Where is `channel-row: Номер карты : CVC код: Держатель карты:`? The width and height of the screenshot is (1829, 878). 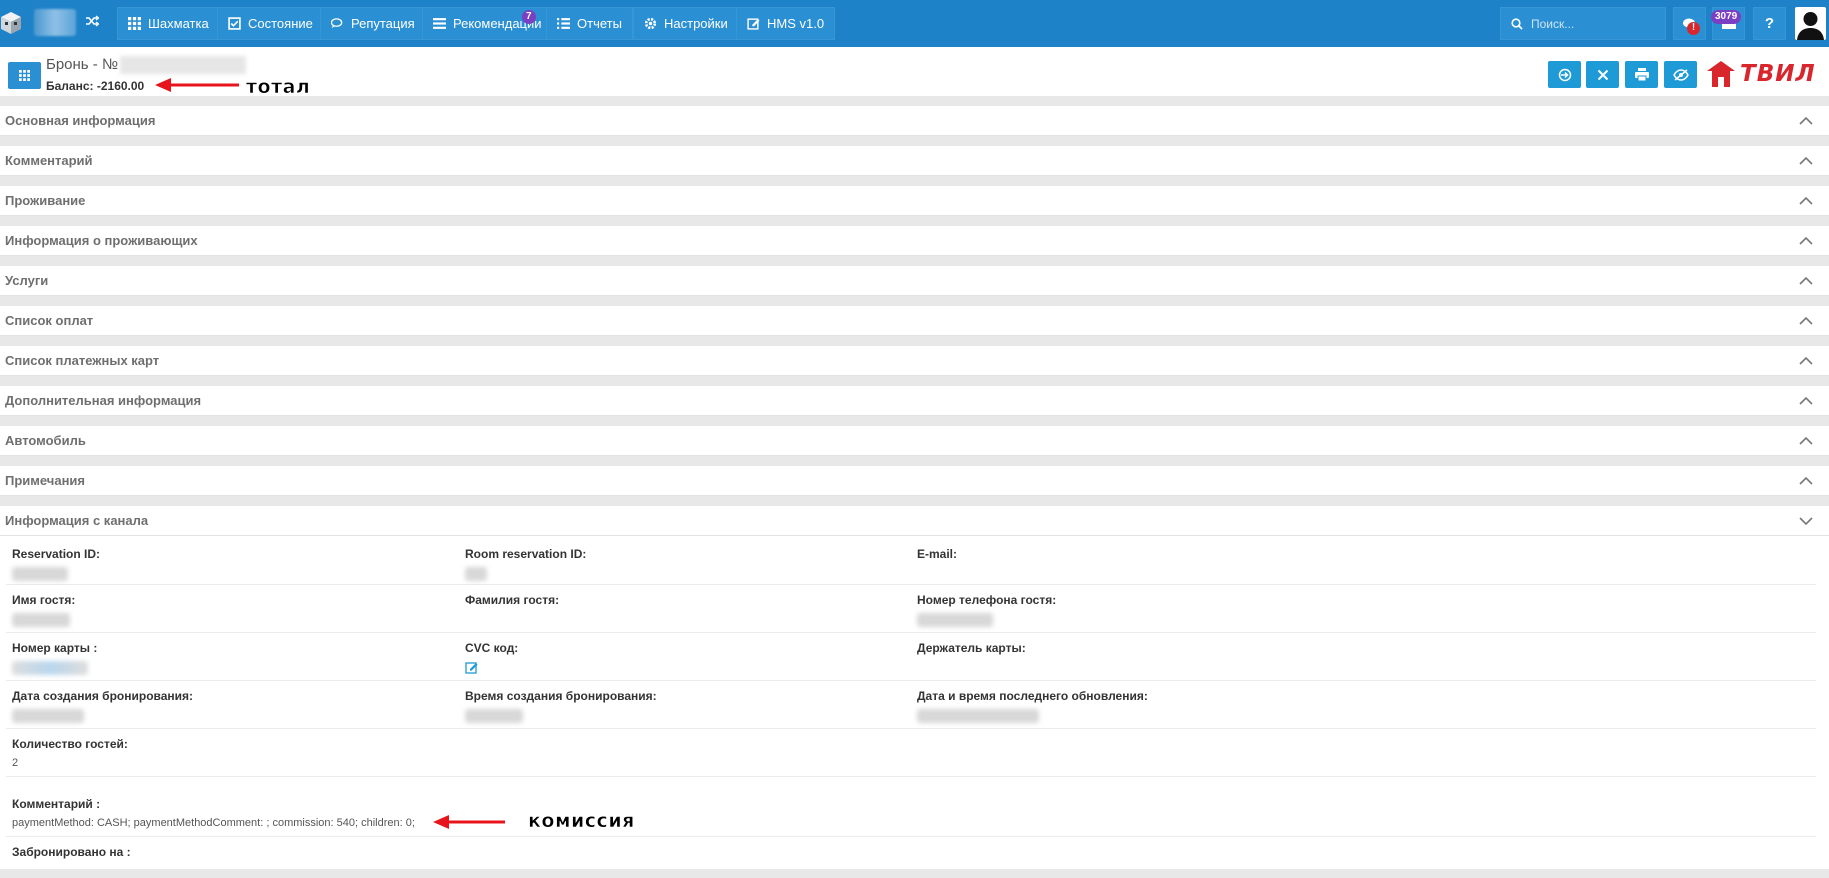
channel-row: Номер карты : CVC код: Держатель карты: is located at coordinates (911, 657).